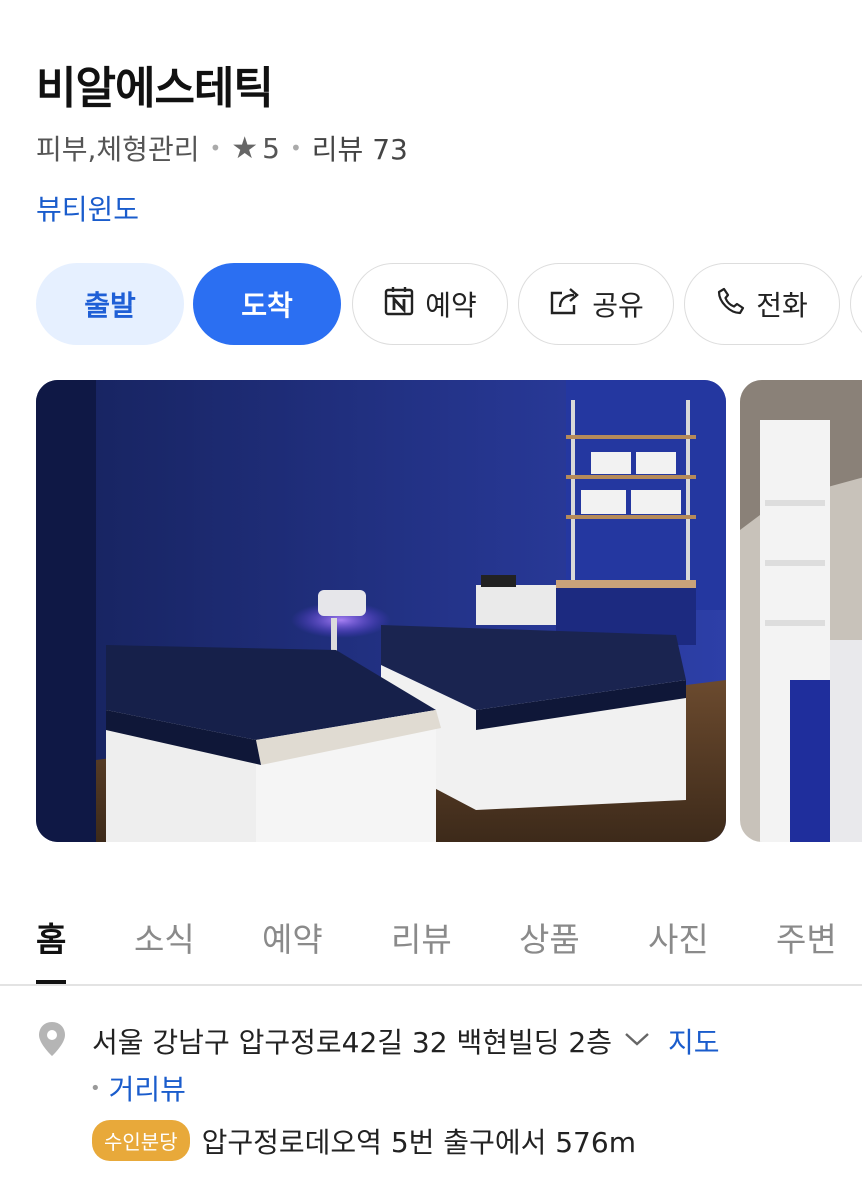 This screenshot has width=862, height=1200. Describe the element at coordinates (271, 148) in the screenshot. I see `rating-value: 5` at that location.